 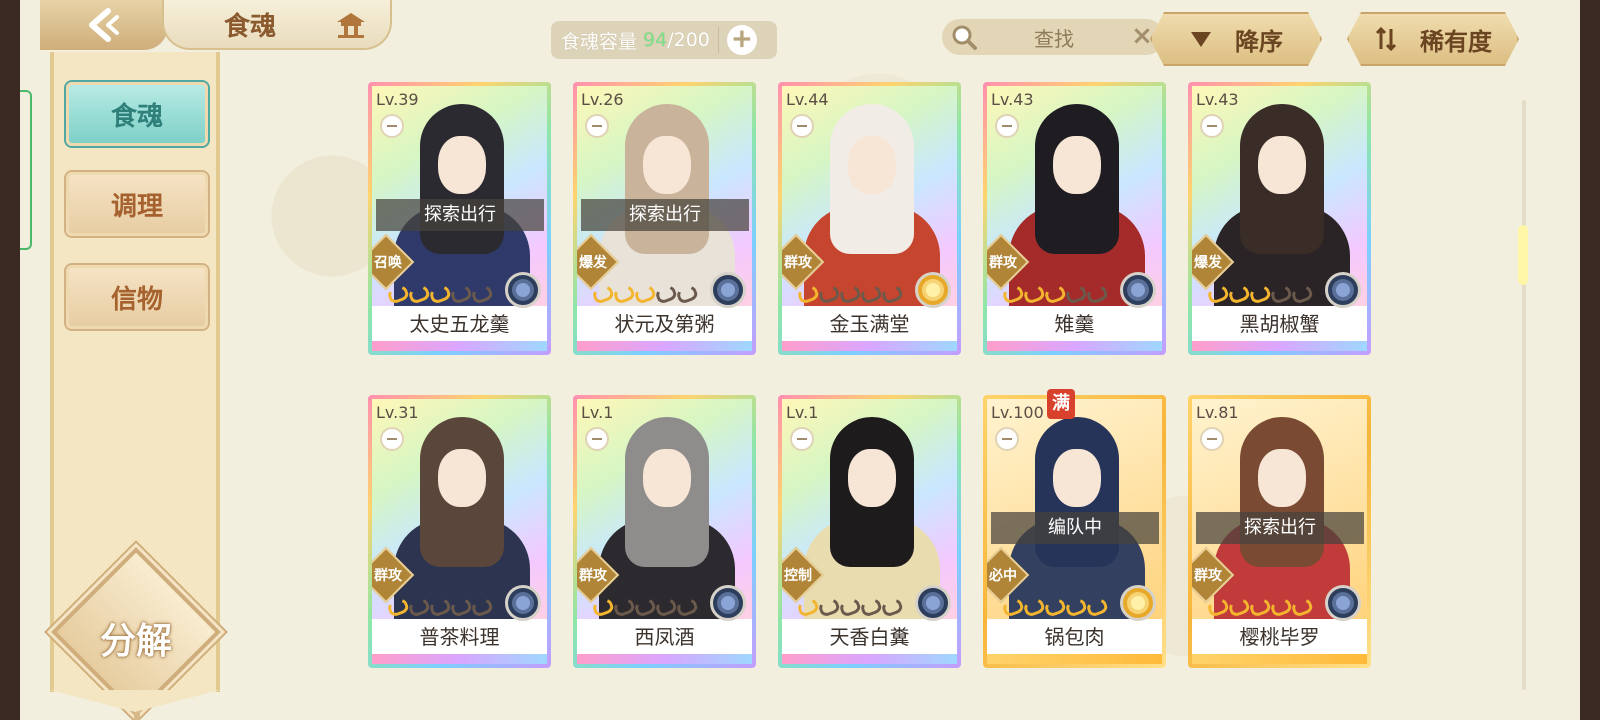 I want to click on card-inner: Lv.1 群攻 西凤酒, so click(x=664, y=531).